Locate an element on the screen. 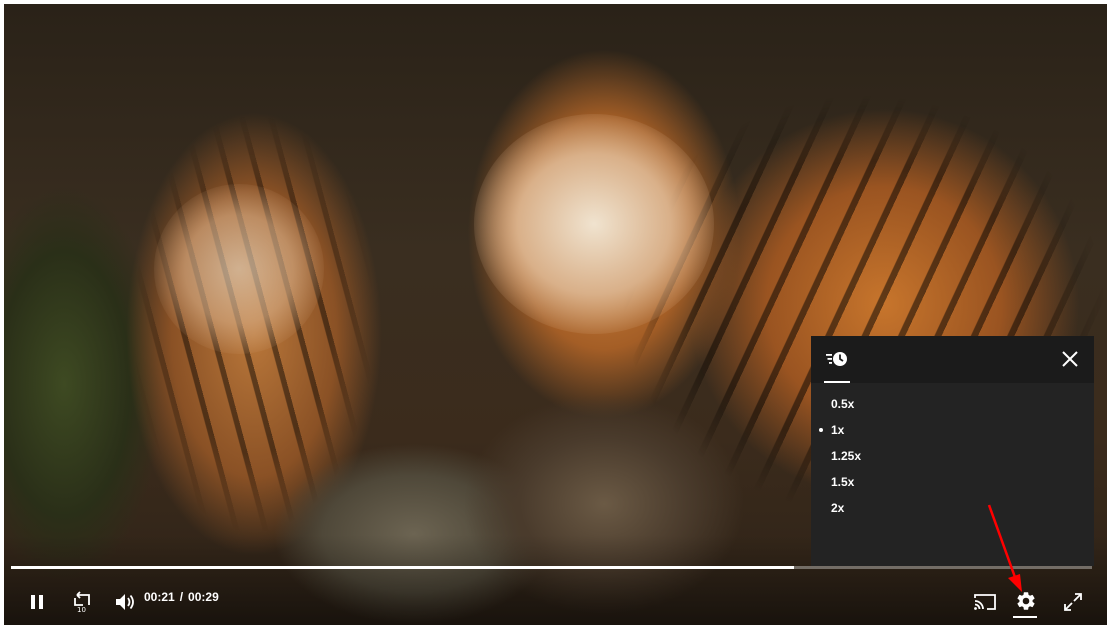 The image size is (1111, 629). pause-button is located at coordinates (37, 602).